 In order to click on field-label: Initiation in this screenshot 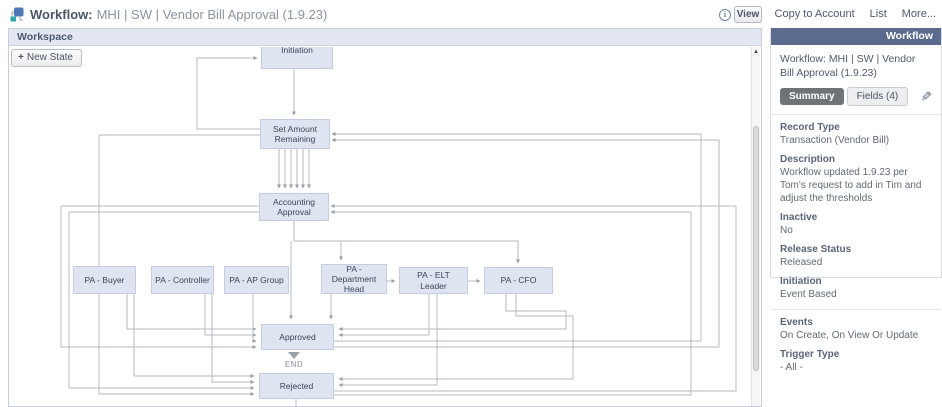, I will do `click(801, 282)`.